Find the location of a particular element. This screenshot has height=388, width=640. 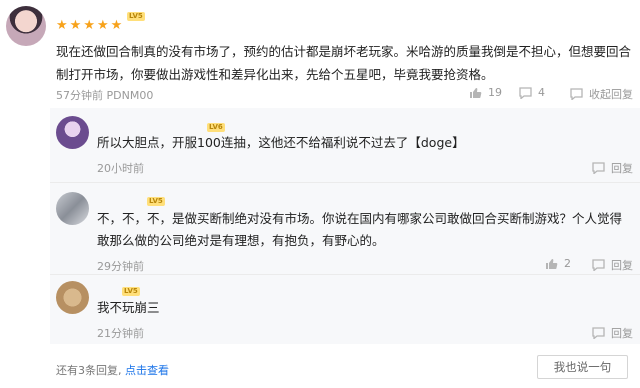

more-replies-count: 还有3条回复, is located at coordinates (89, 370).